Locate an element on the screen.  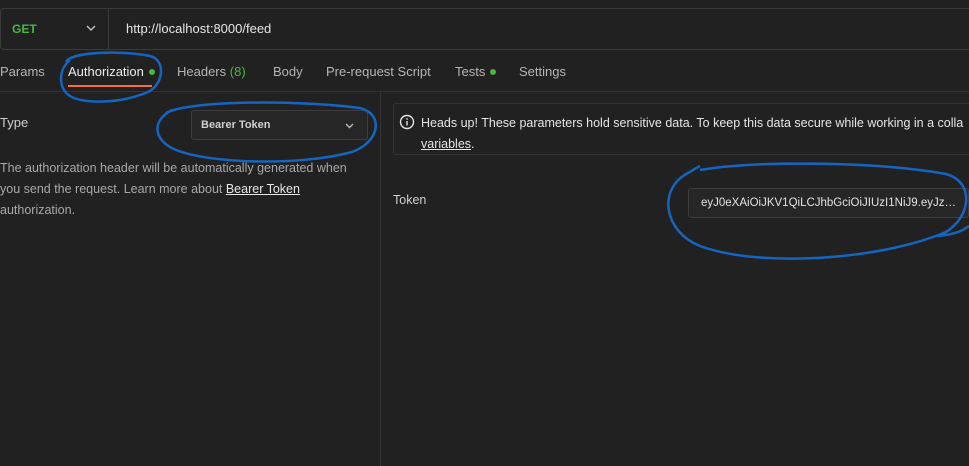
tabs-divider is located at coordinates (484, 91).